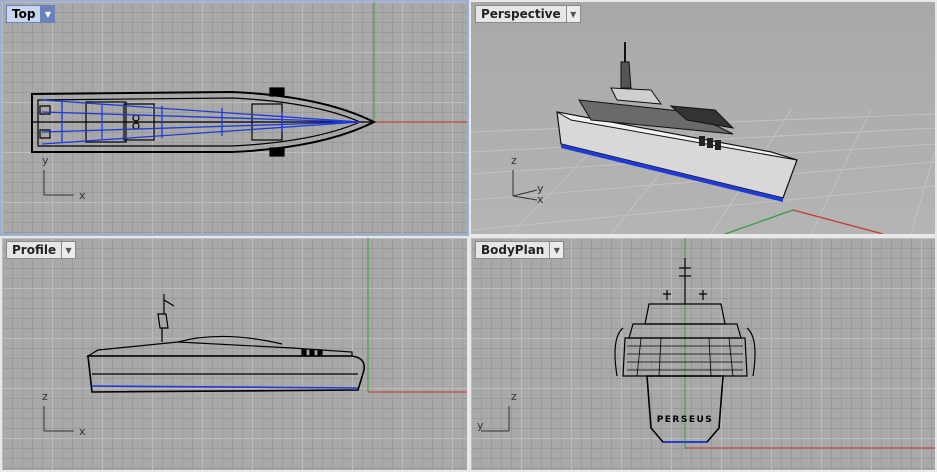  Describe the element at coordinates (34, 250) in the screenshot. I see `viewport-label: Profile` at that location.